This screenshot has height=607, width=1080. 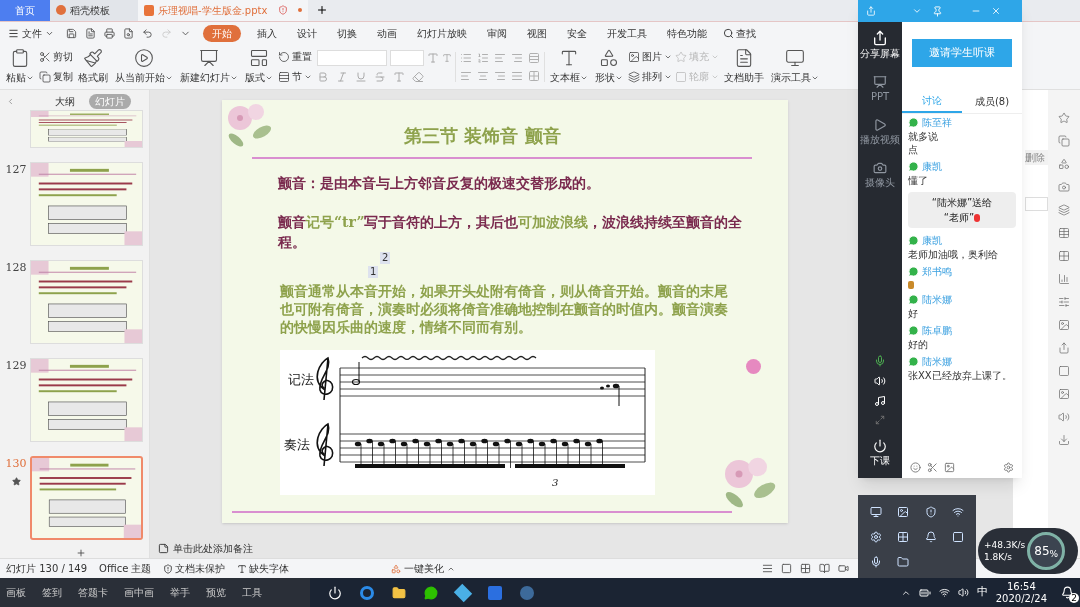 I want to click on slide-definition: 颤音：是由本音与上方邻音反复的极速交替形成的。, so click(x=439, y=183).